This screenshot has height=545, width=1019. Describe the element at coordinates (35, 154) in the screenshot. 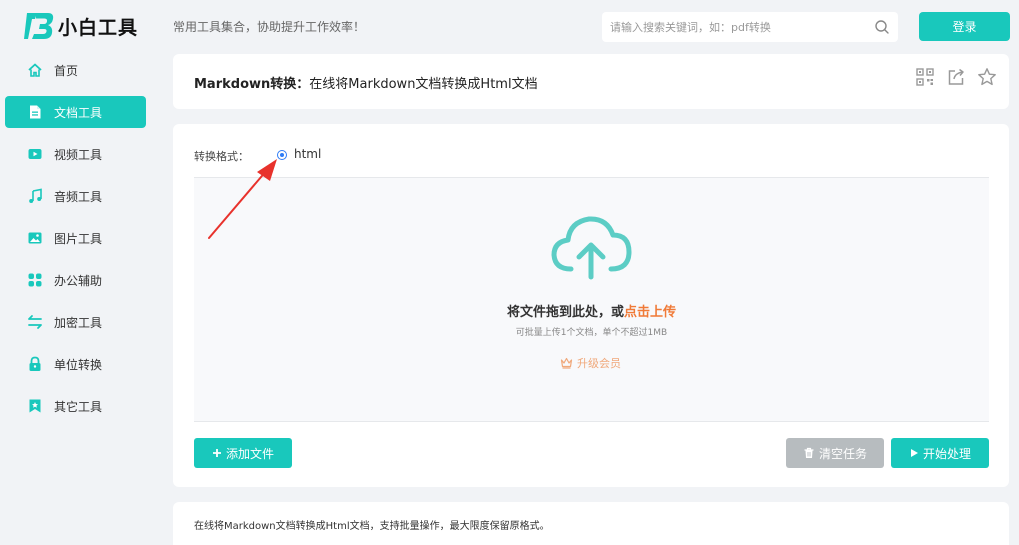

I see `video-icon` at that location.